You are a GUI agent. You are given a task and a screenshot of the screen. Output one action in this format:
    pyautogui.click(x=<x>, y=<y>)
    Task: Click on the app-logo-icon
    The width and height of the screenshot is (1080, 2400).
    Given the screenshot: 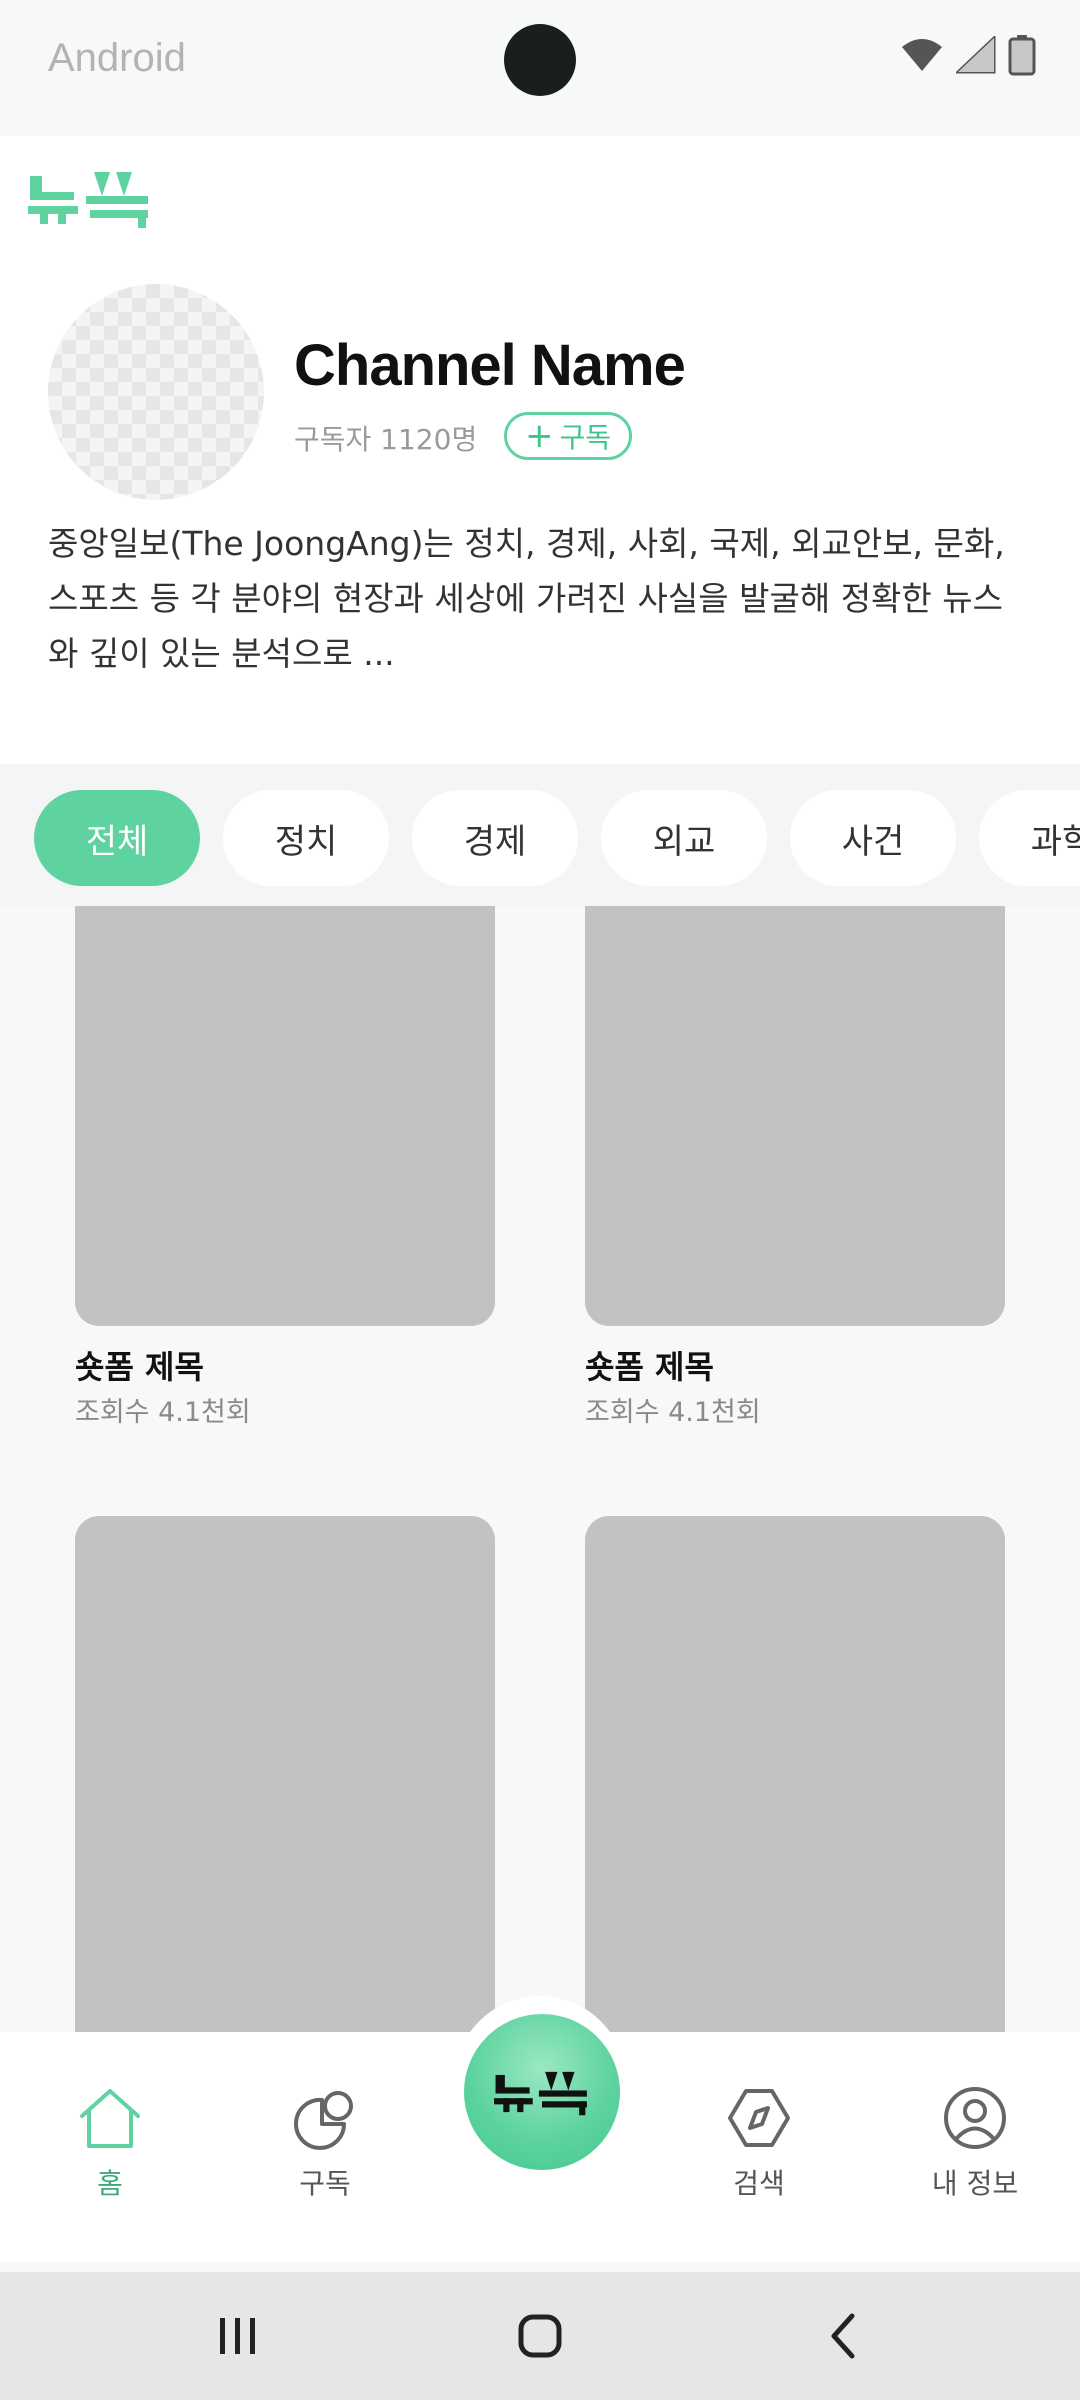 What is the action you would take?
    pyautogui.click(x=540, y=2093)
    